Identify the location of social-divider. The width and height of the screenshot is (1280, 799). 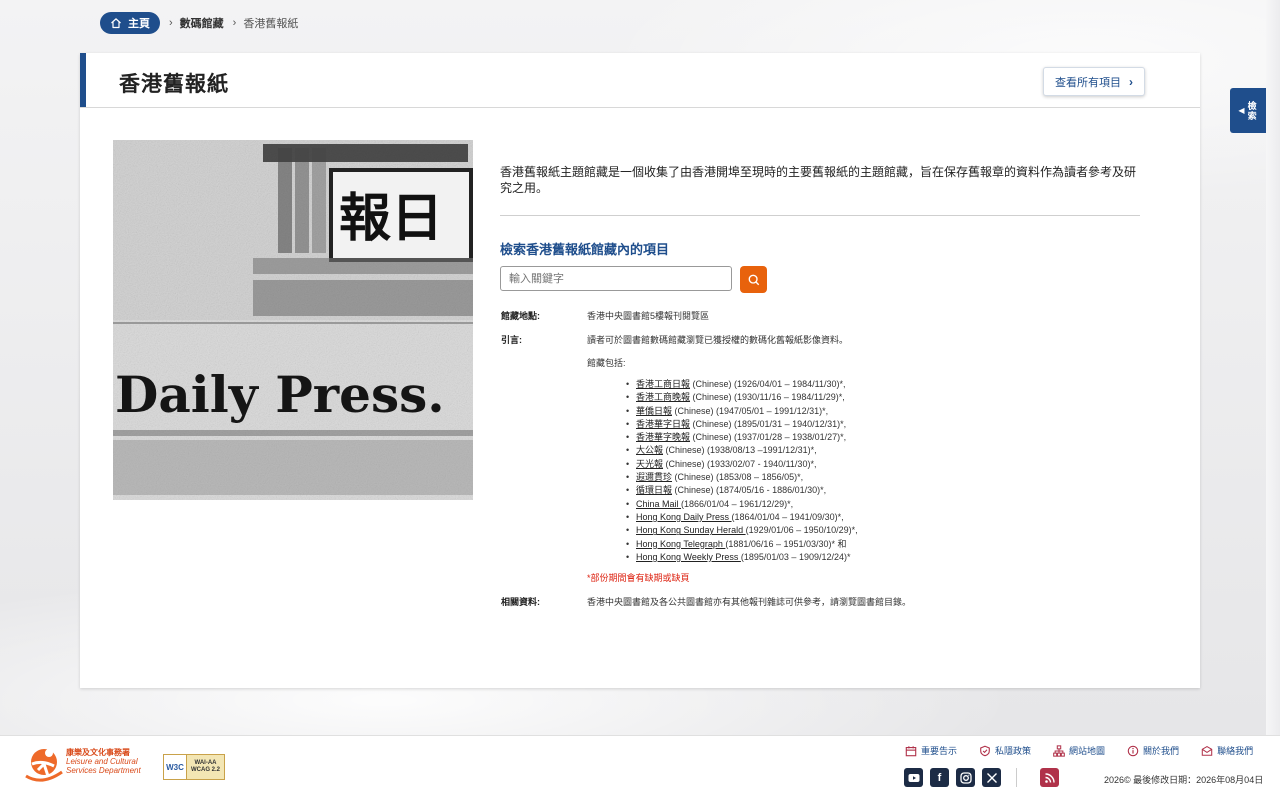
(1016, 777).